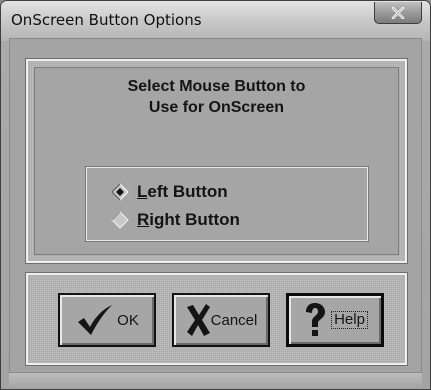 Image resolution: width=431 pixels, height=390 pixels. I want to click on prompt-heading: Select Mouse Button to Use for OnScreen, so click(216, 97).